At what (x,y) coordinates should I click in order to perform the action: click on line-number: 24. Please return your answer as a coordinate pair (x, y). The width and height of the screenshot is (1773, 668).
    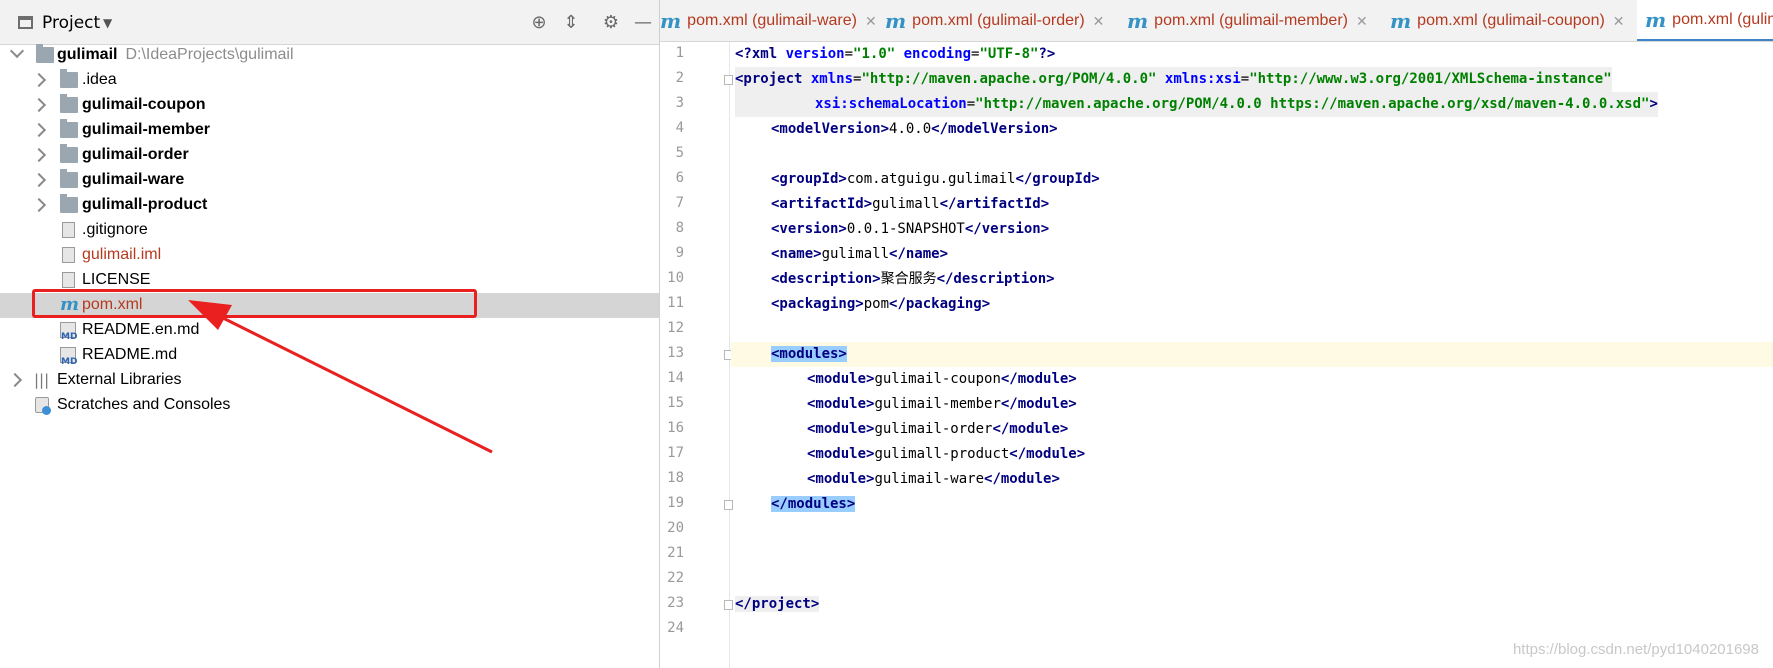
    Looking at the image, I should click on (675, 628).